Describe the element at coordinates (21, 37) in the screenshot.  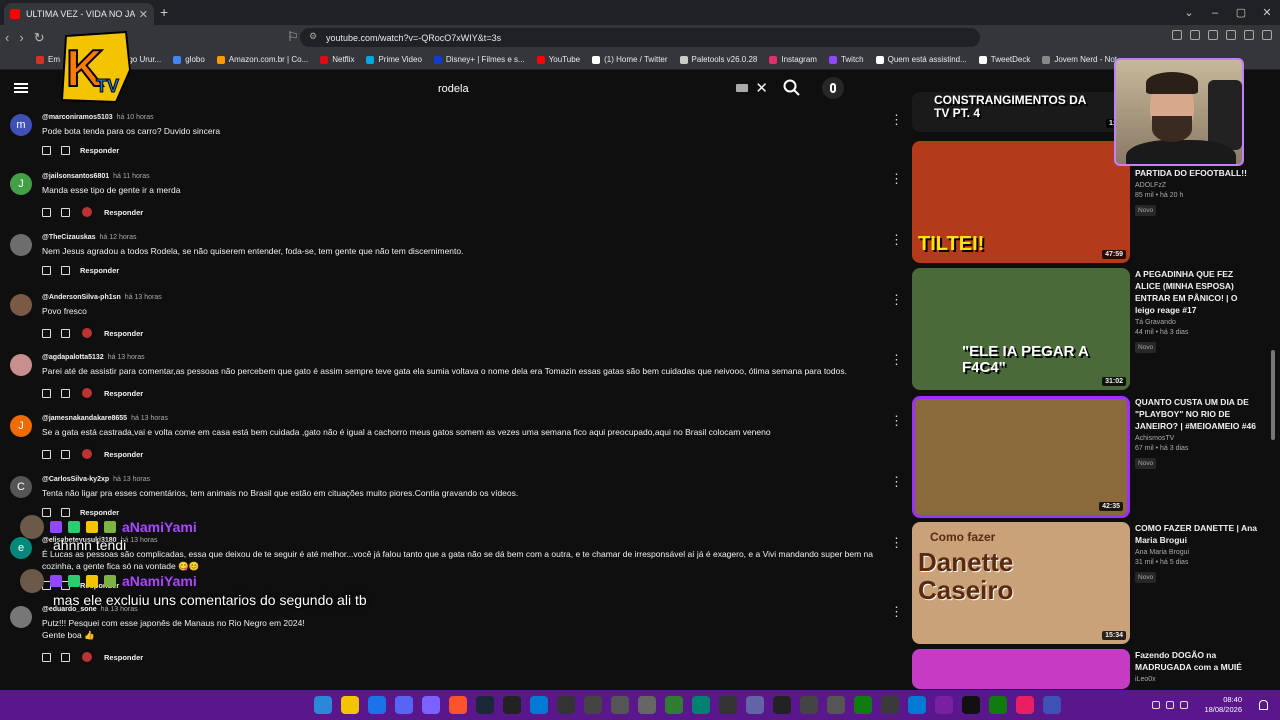
I see `forward-icon: ›` at that location.